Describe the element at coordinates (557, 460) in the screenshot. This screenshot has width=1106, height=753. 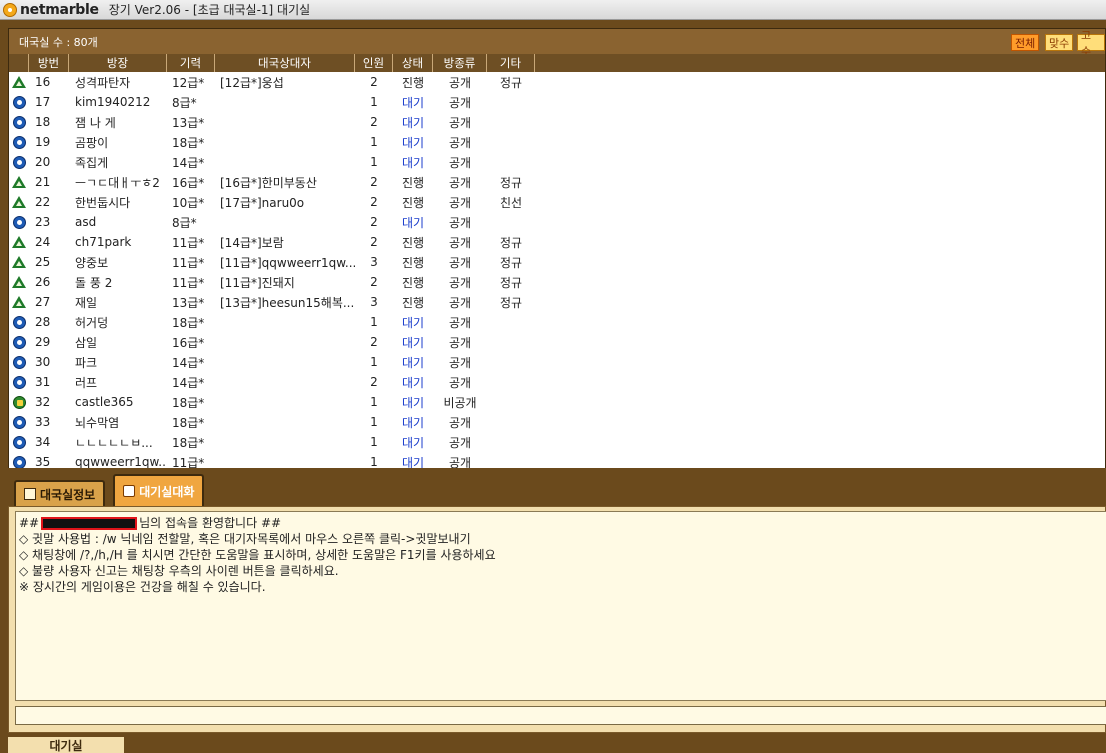
I see `table-row: 35 qqwweerr1qw... 11급* 1 대기 공개` at that location.